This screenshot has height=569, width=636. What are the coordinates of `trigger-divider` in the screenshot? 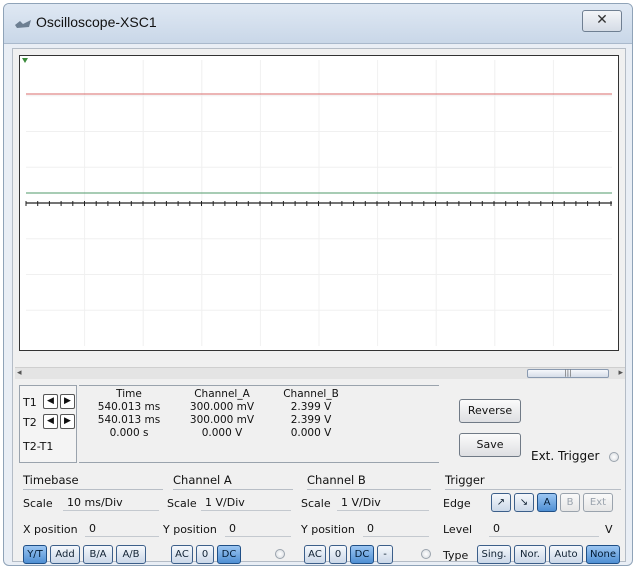 It's located at (533, 489).